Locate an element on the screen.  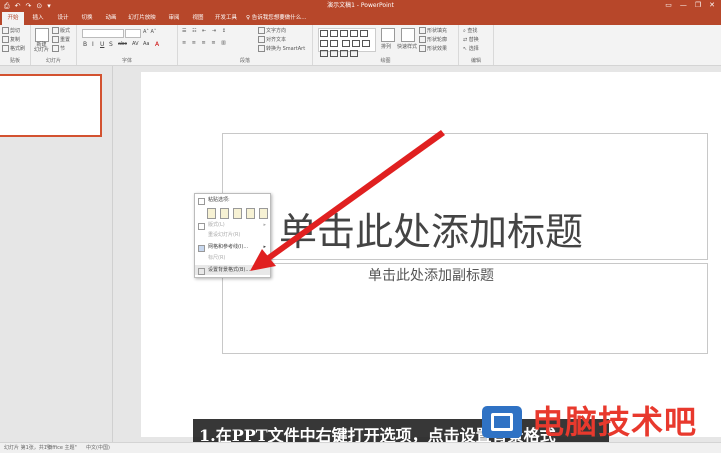
tab-review: 审阅 is located at coordinates (174, 18).